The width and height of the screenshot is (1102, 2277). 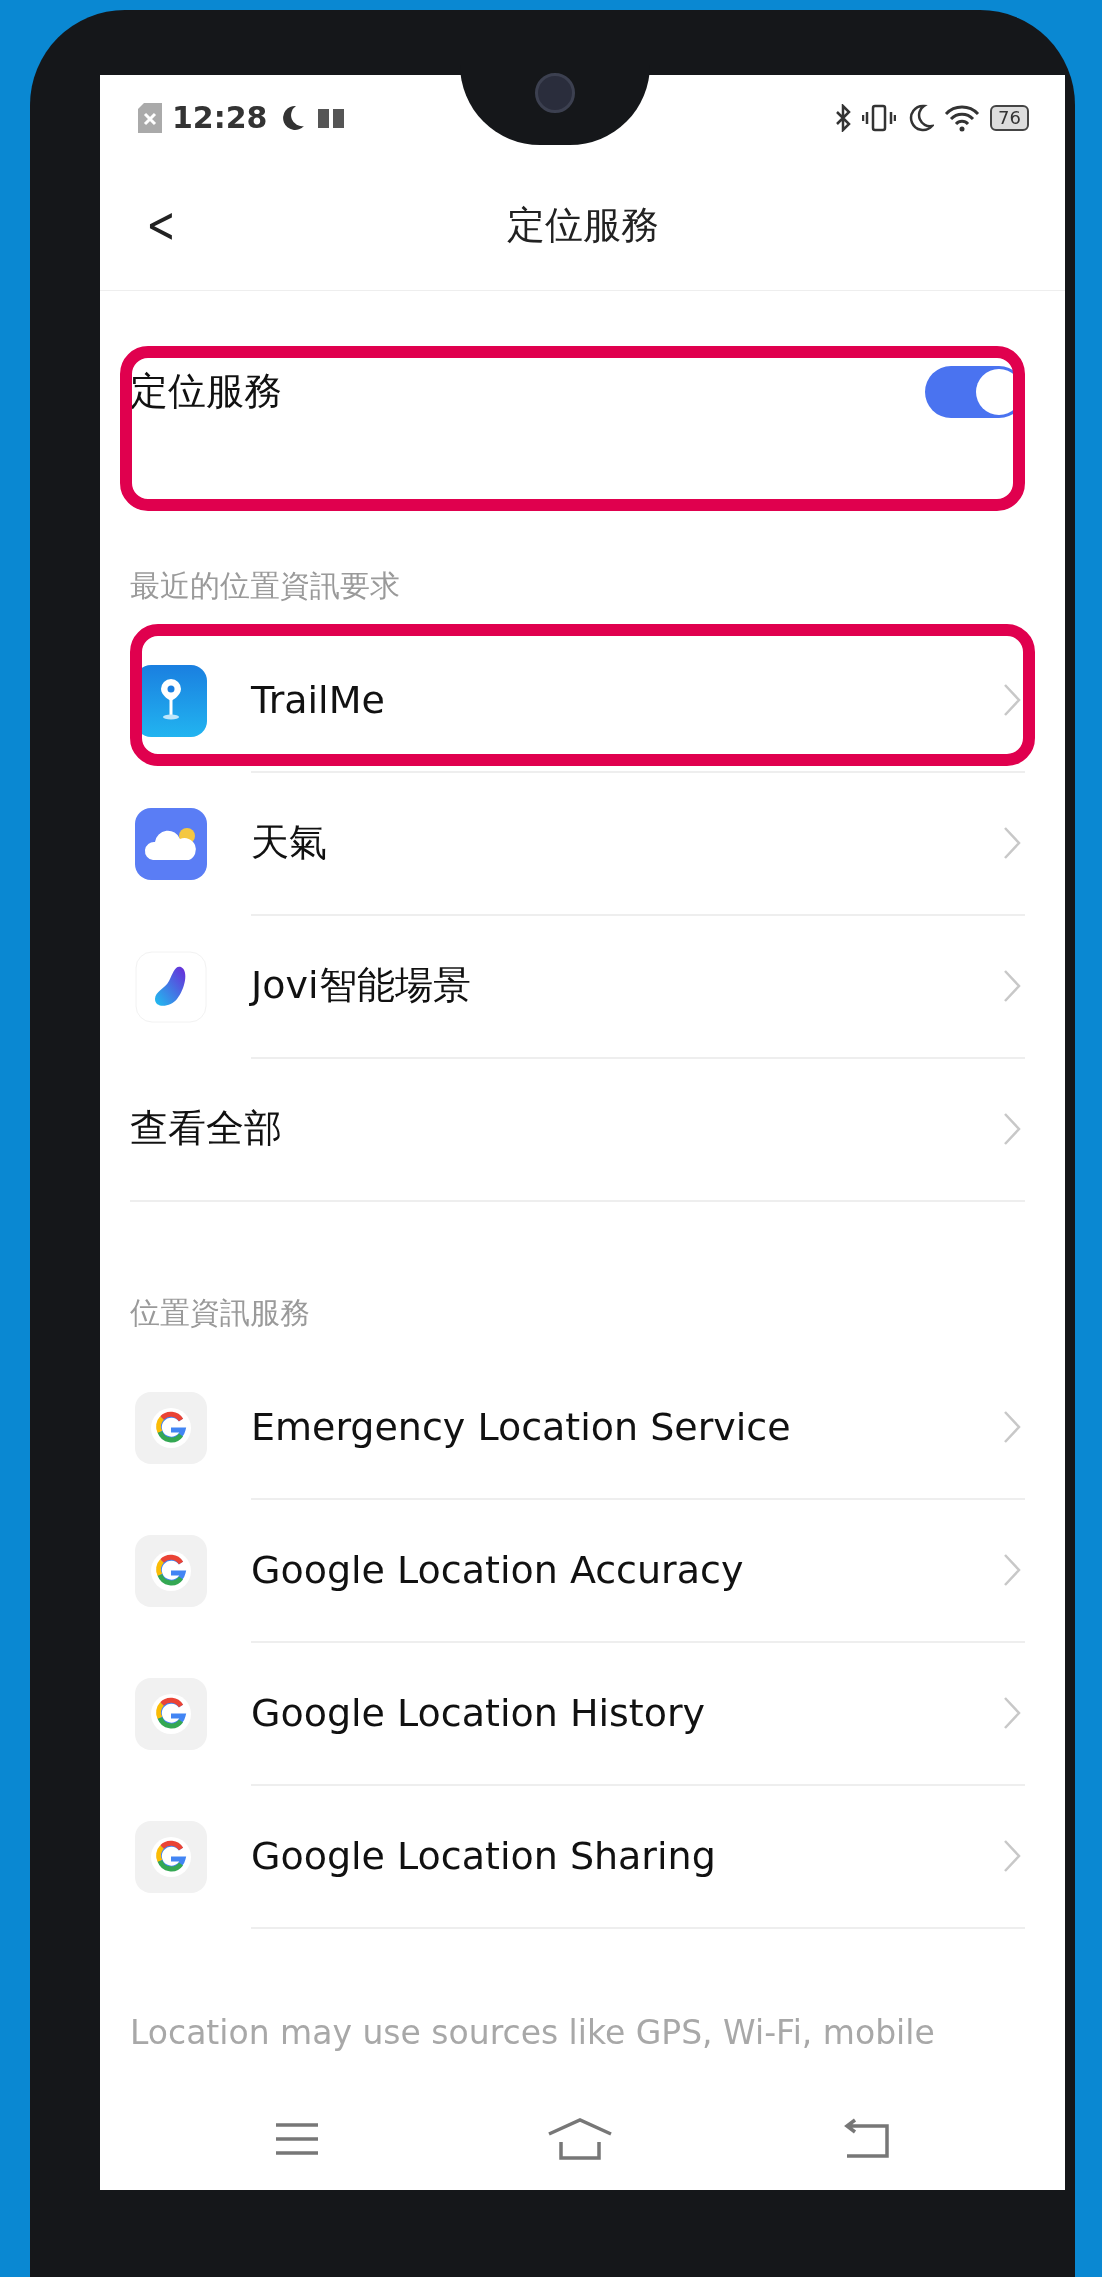 What do you see at coordinates (161, 225) in the screenshot?
I see `back-button: <` at bounding box center [161, 225].